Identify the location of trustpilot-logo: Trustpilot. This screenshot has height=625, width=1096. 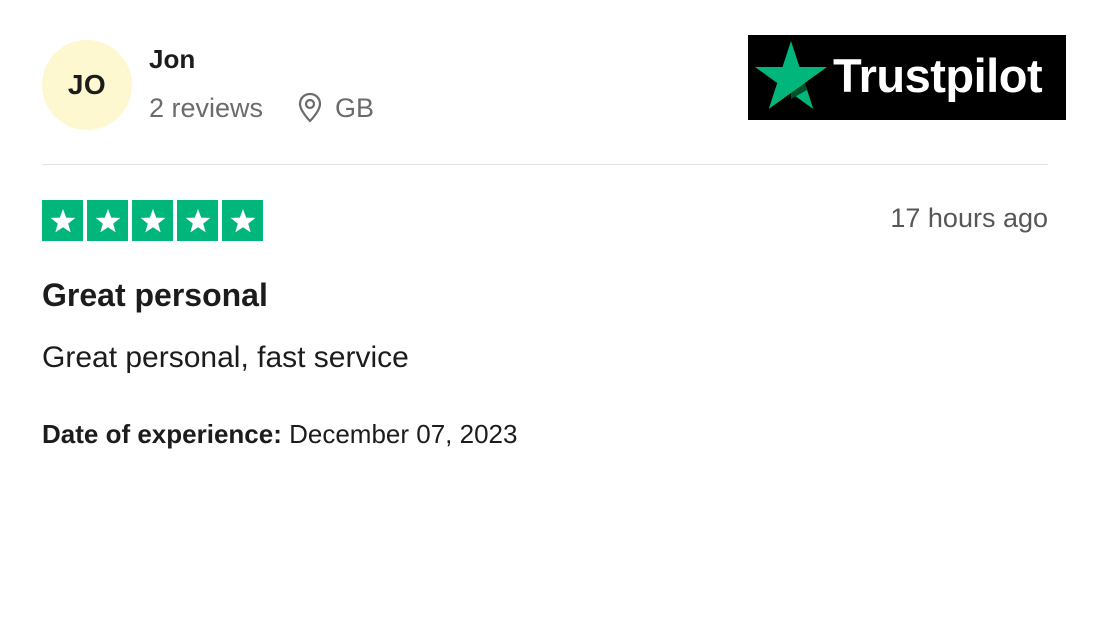
(907, 77).